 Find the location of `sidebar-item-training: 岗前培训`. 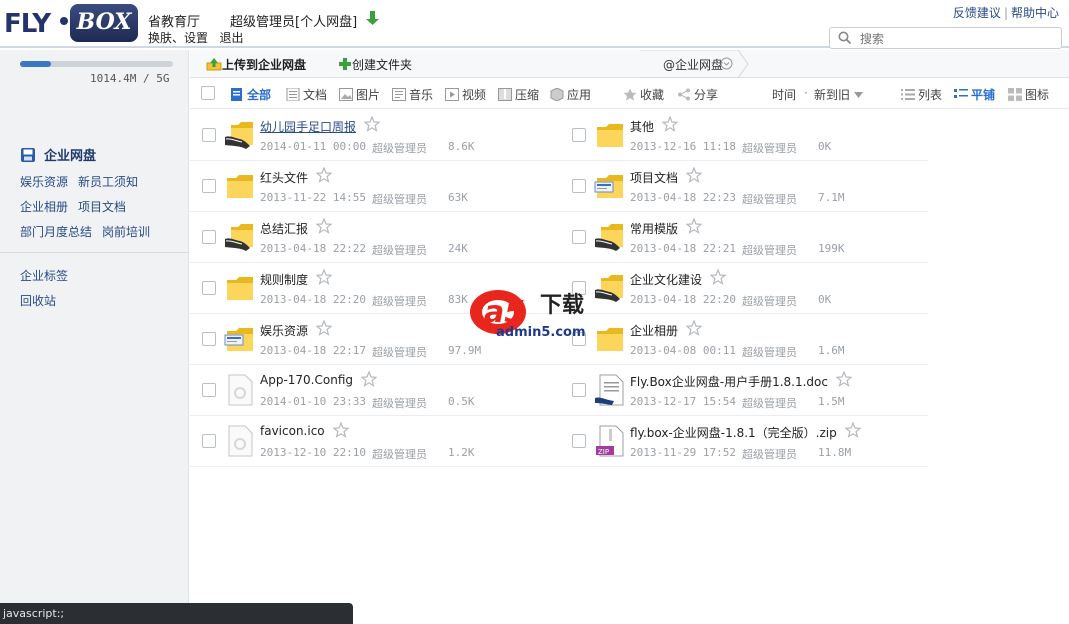

sidebar-item-training: 岗前培训 is located at coordinates (126, 232).